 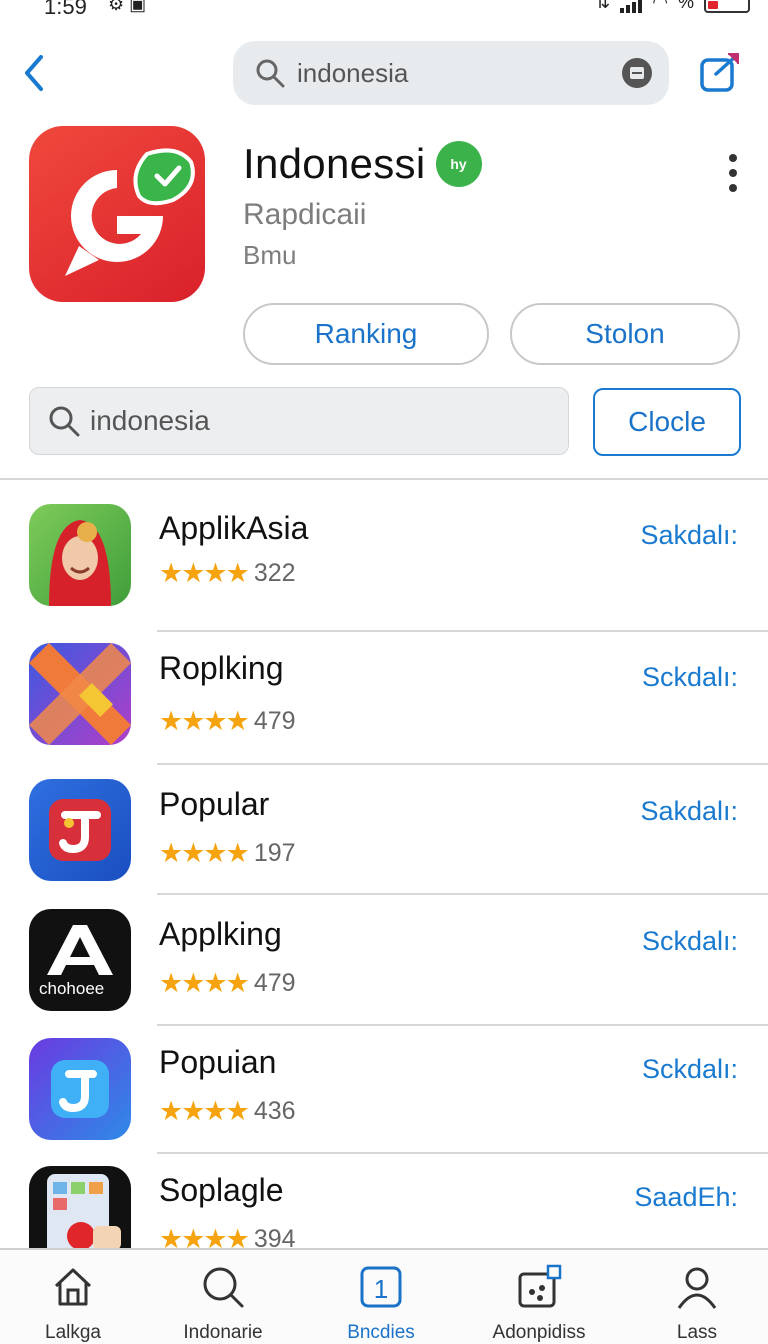 I want to click on secondary-search-input, so click(x=310, y=421).